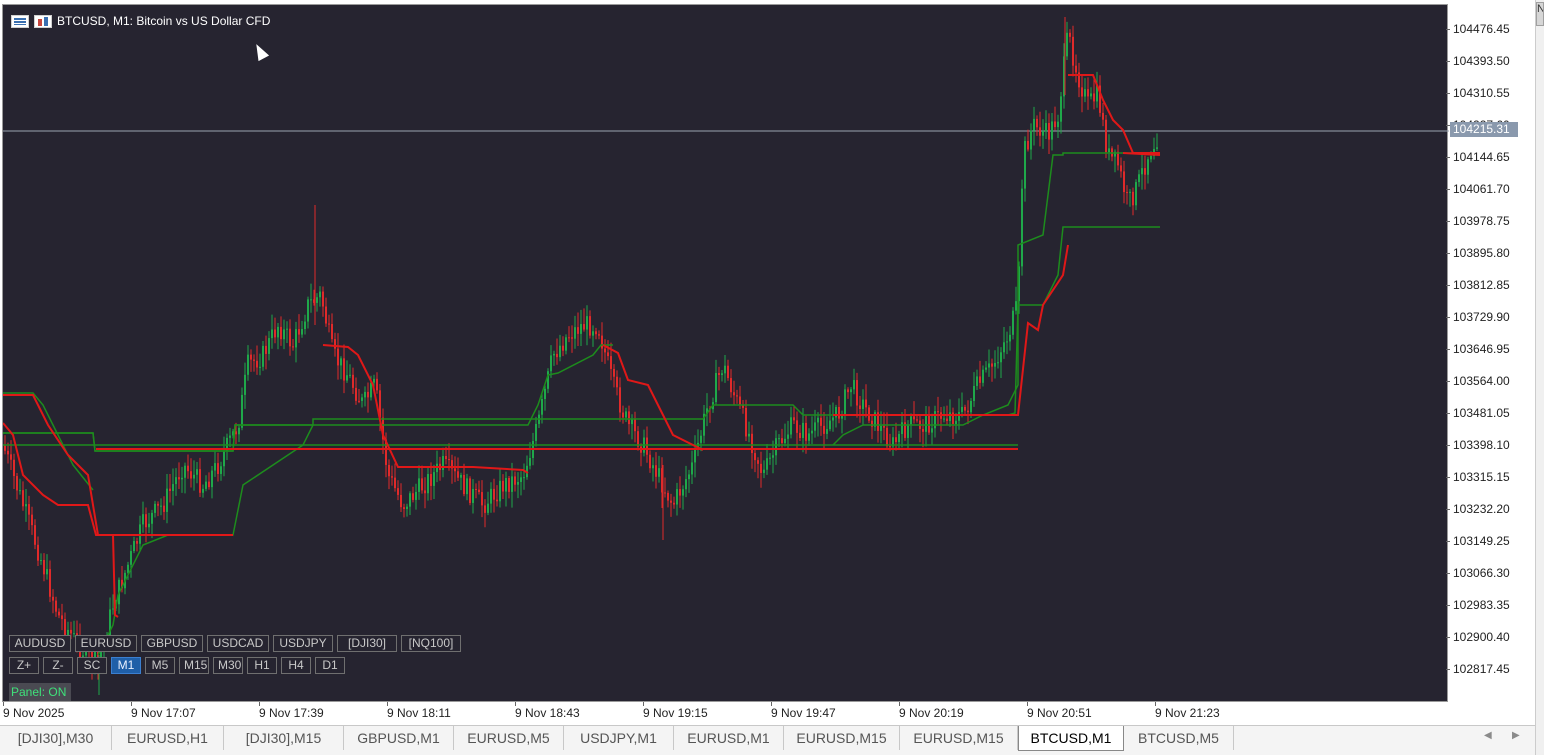 This screenshot has width=1544, height=755. I want to click on timeframe-button: H4, so click(296, 665).